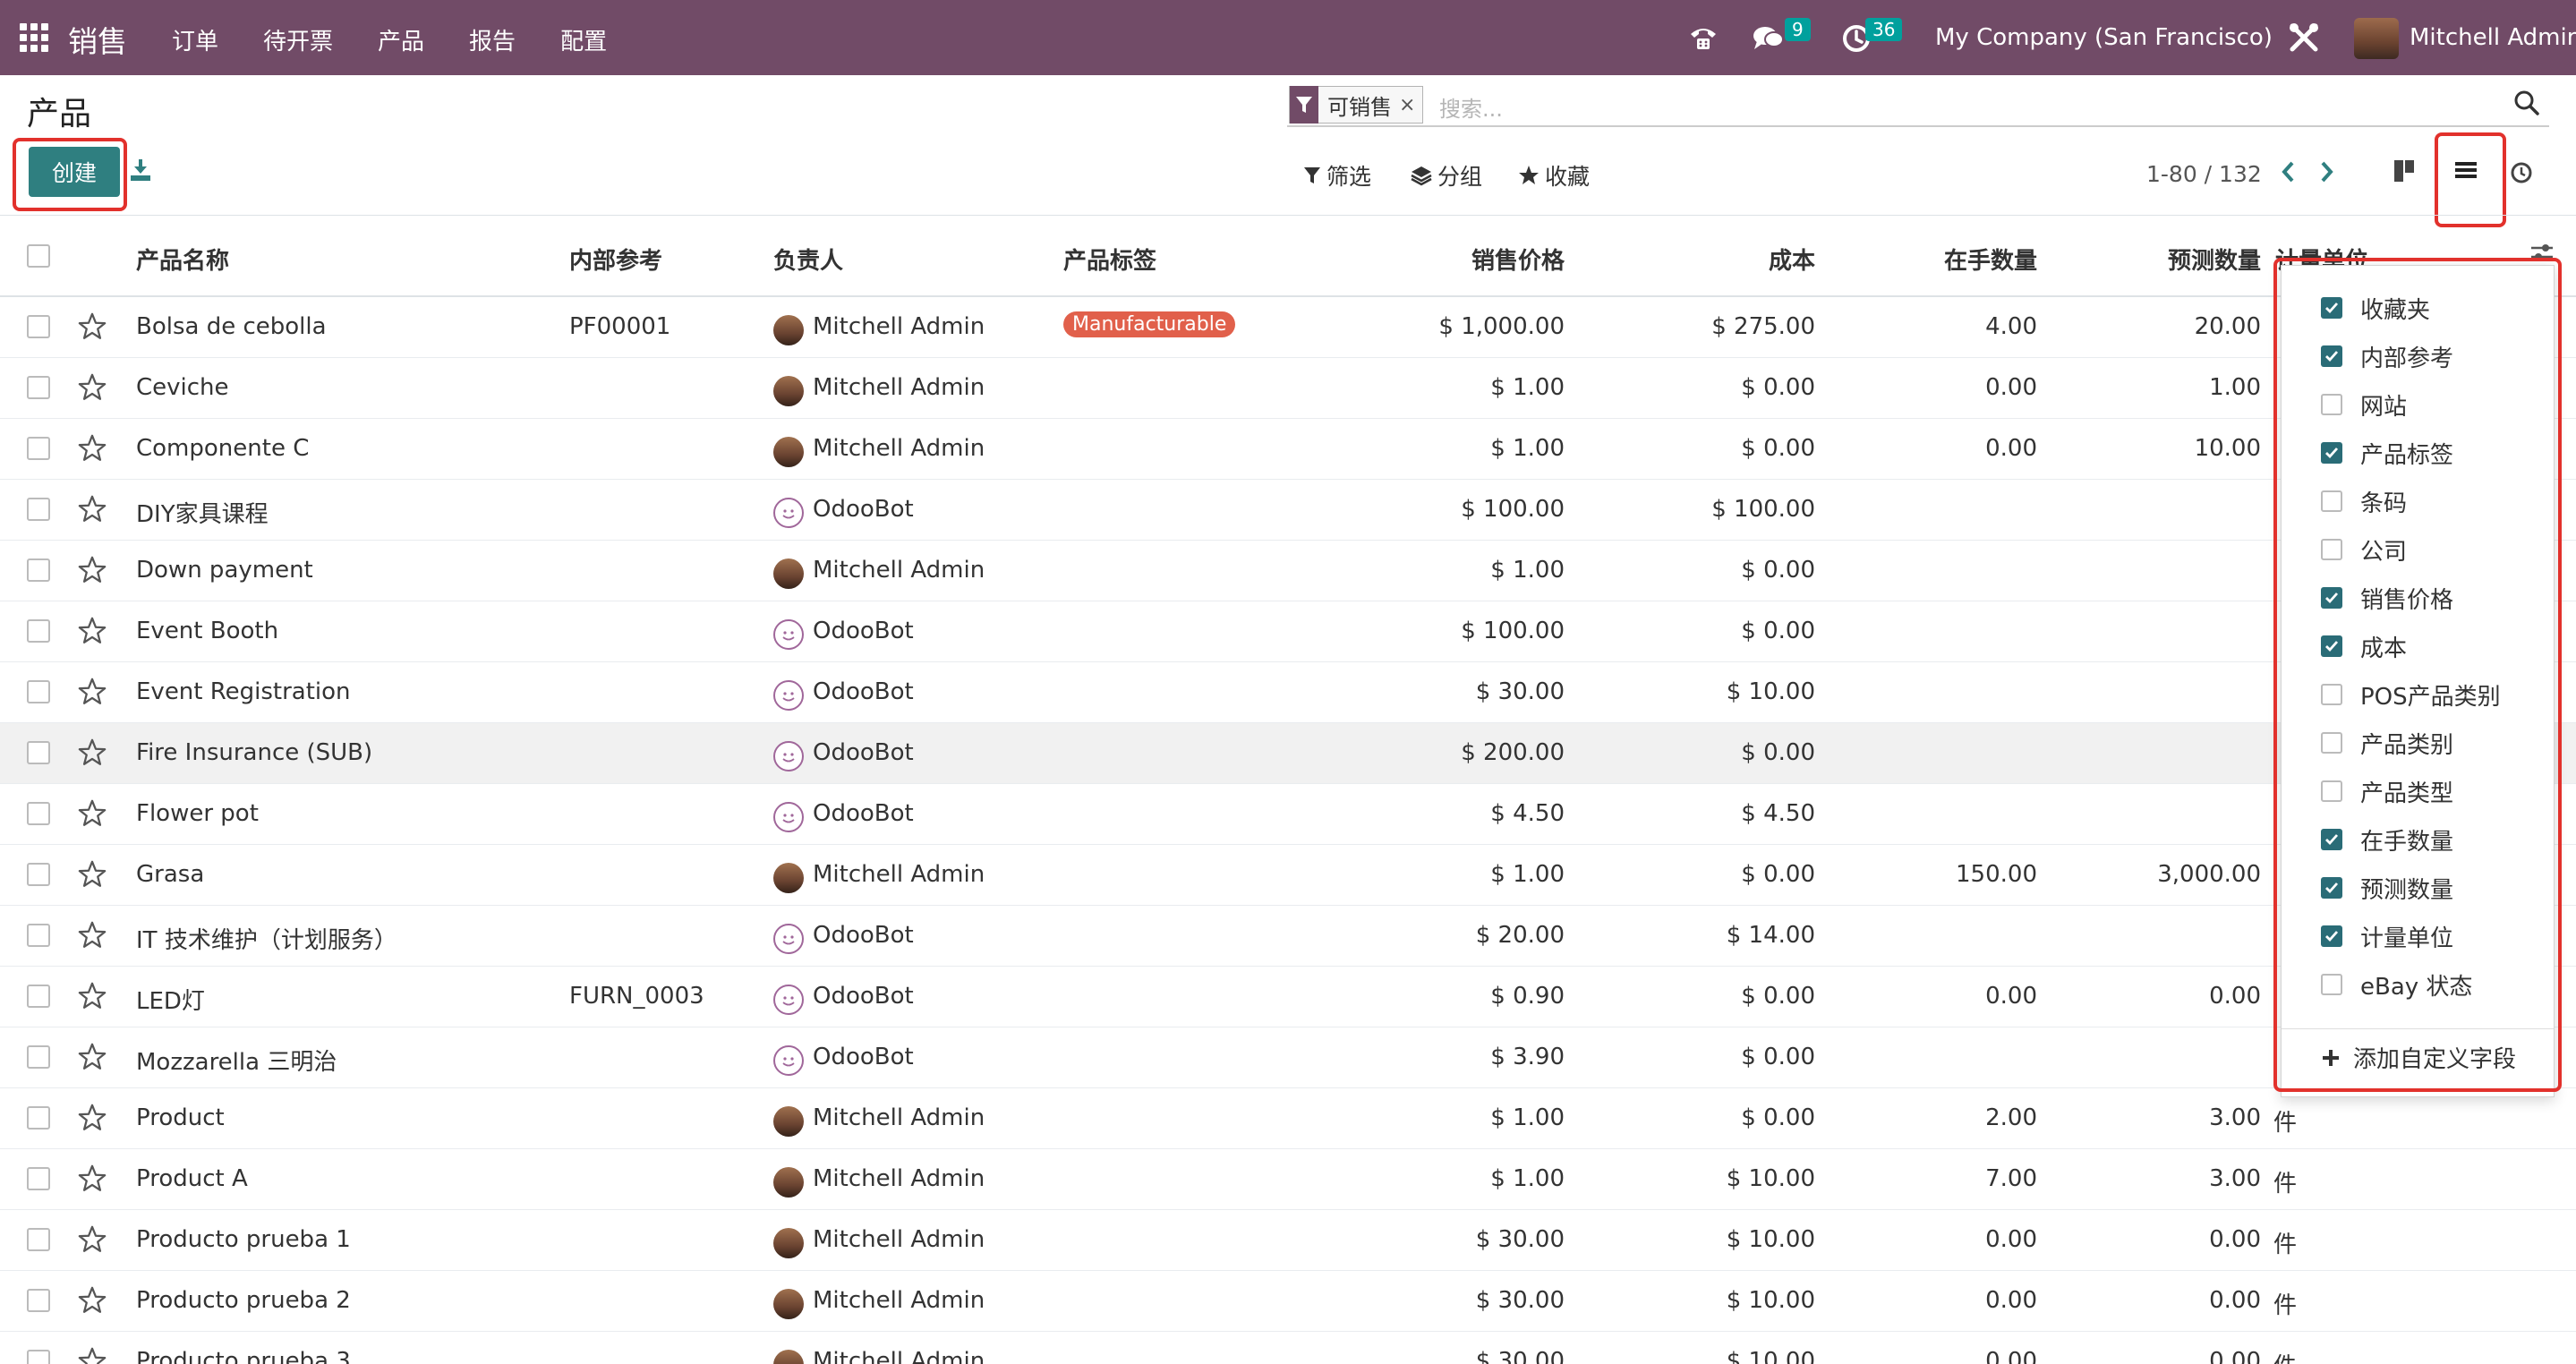 The height and width of the screenshot is (1364, 2576). Describe the element at coordinates (1288, 692) in the screenshot. I see `table-row: Event Registration OdooBot $ 30.00 $ 10.00` at that location.